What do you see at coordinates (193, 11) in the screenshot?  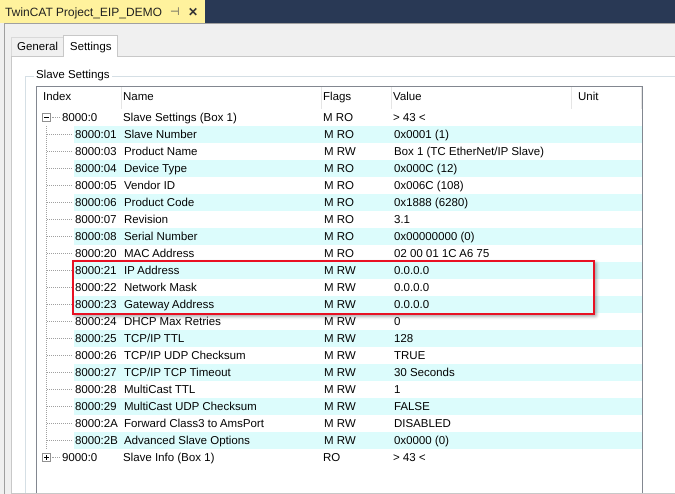 I see `close-button: ✕` at bounding box center [193, 11].